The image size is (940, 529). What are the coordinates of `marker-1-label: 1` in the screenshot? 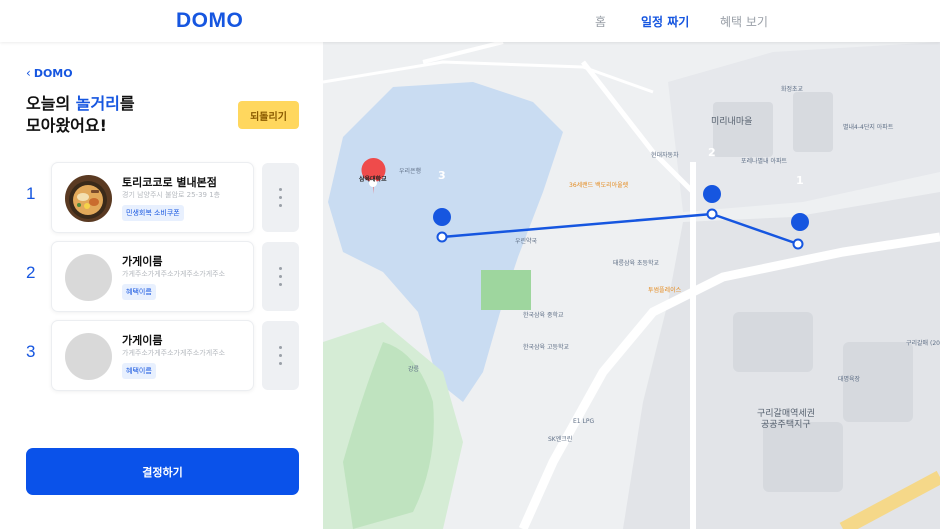 It's located at (800, 180).